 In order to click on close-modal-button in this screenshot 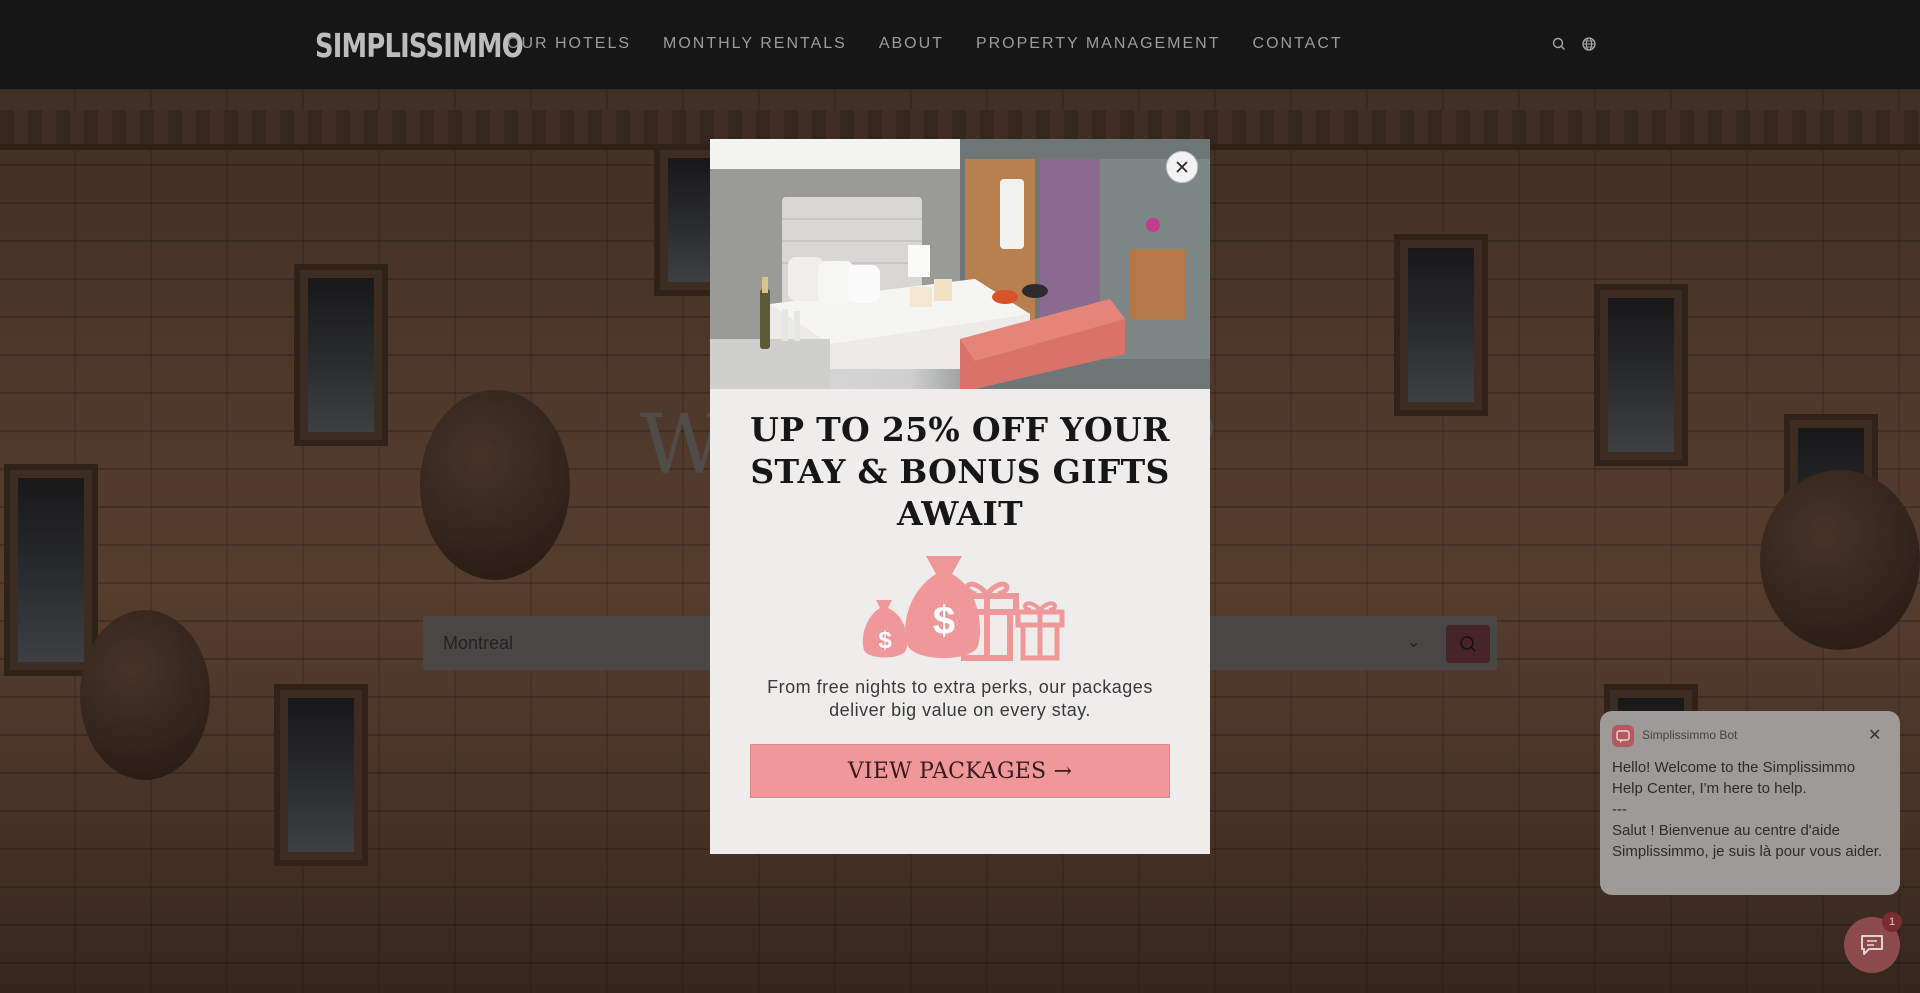, I will do `click(1182, 167)`.